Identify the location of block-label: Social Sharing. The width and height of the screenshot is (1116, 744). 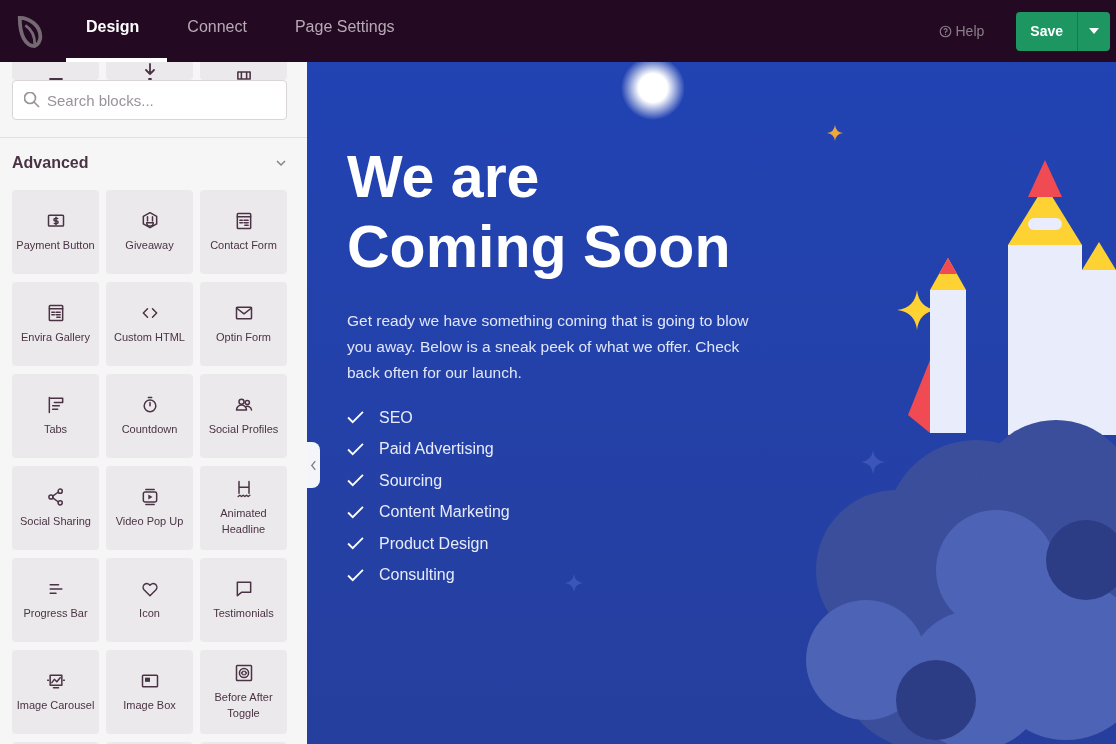
(55, 521).